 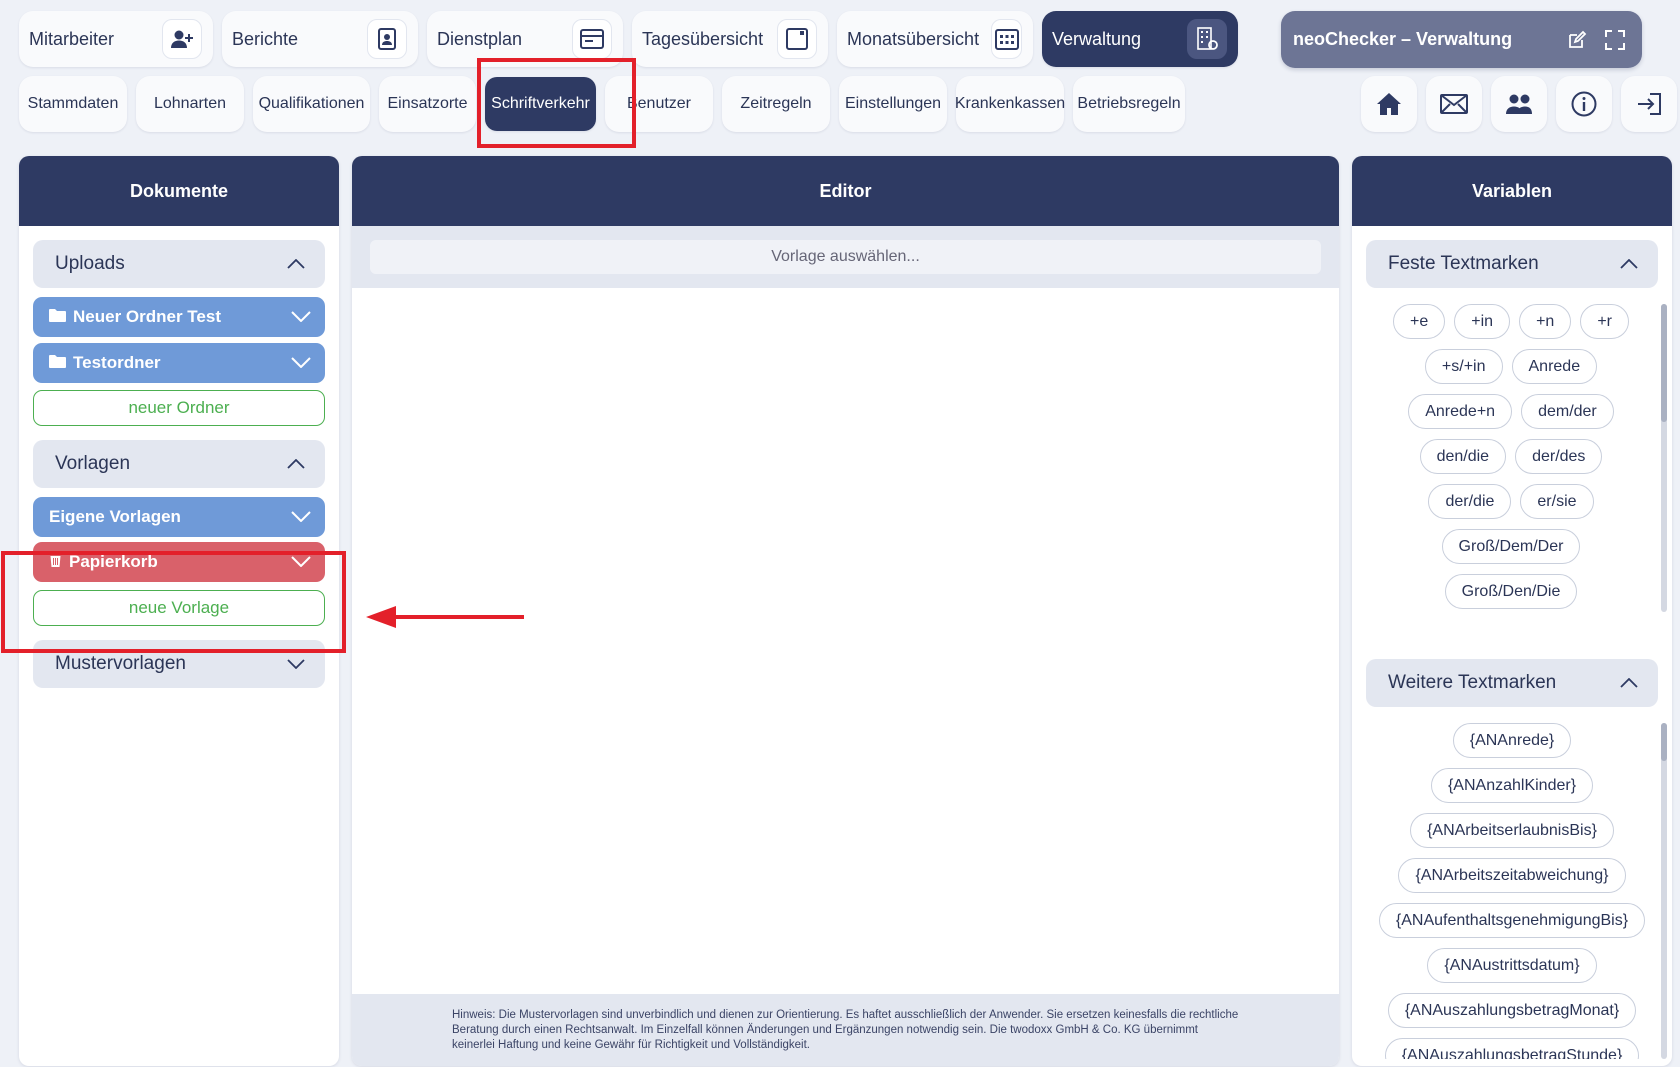 What do you see at coordinates (173, 602) in the screenshot?
I see `annotation-highlight-new-template` at bounding box center [173, 602].